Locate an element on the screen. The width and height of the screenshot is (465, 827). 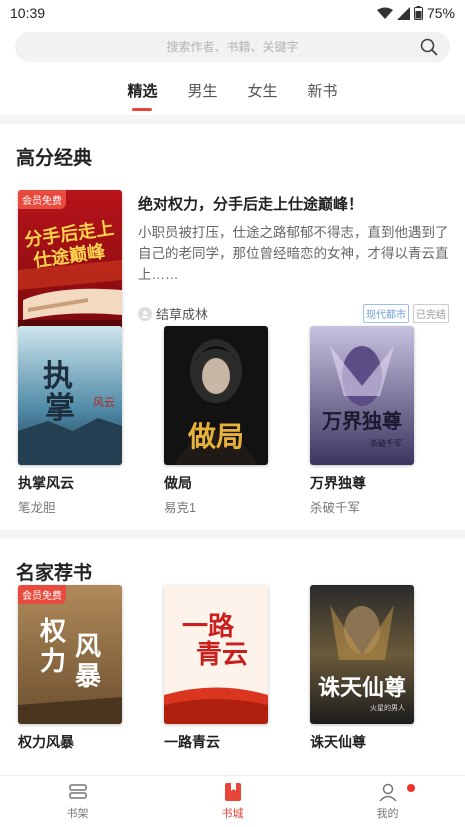
featured-book-title: 绝对权力，分手后走上仕途巅峰！ is located at coordinates (293, 203).